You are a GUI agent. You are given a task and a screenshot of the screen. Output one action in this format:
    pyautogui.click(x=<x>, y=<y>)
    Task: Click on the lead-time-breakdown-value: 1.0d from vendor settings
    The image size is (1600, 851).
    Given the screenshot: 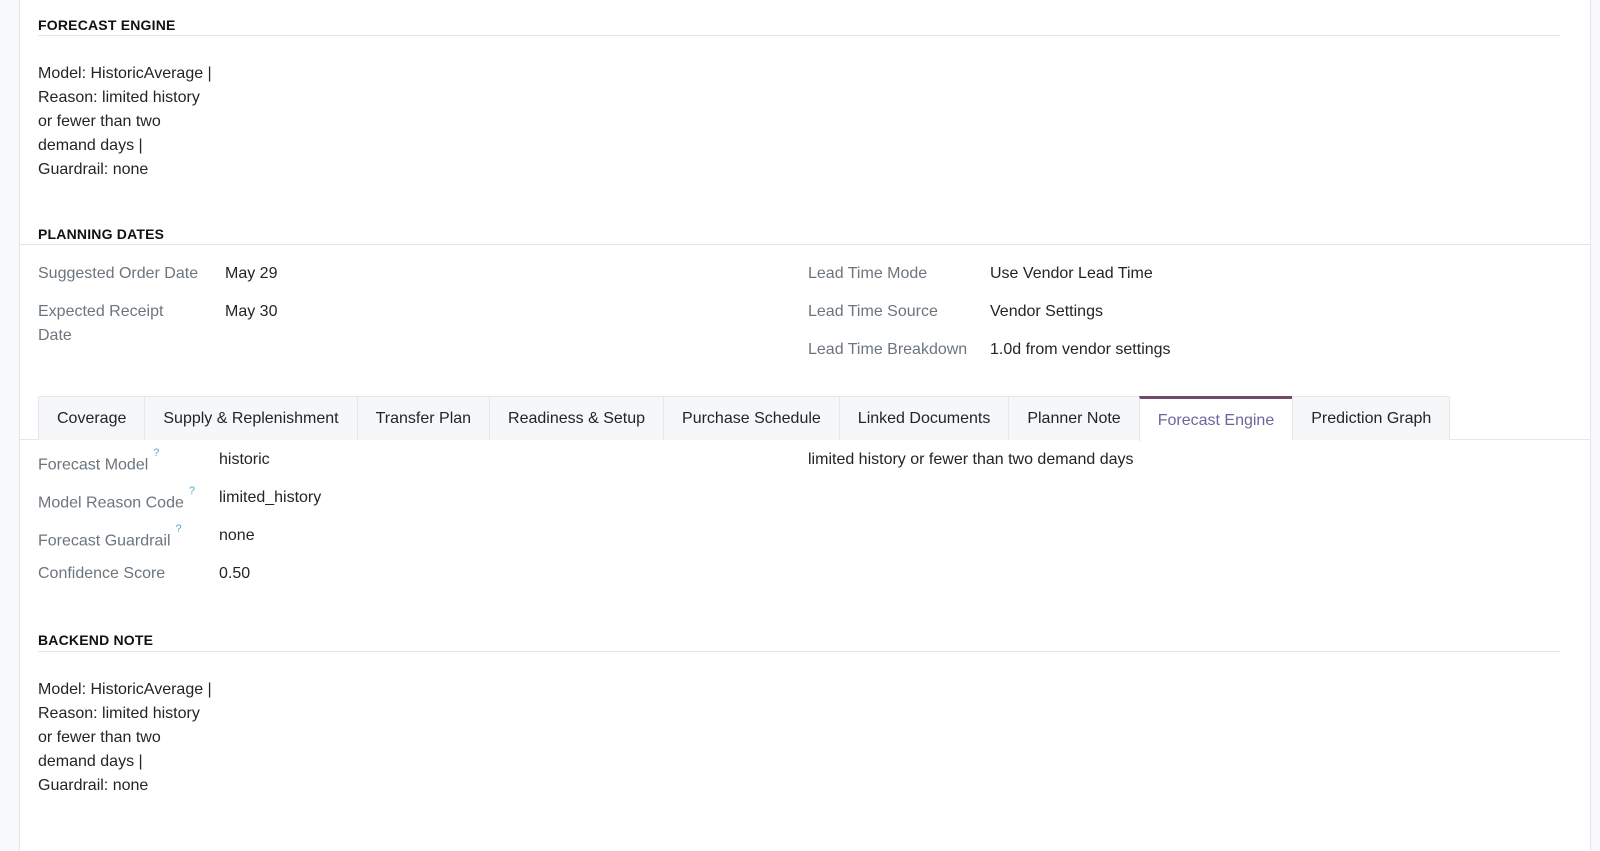 What is the action you would take?
    pyautogui.click(x=1080, y=349)
    